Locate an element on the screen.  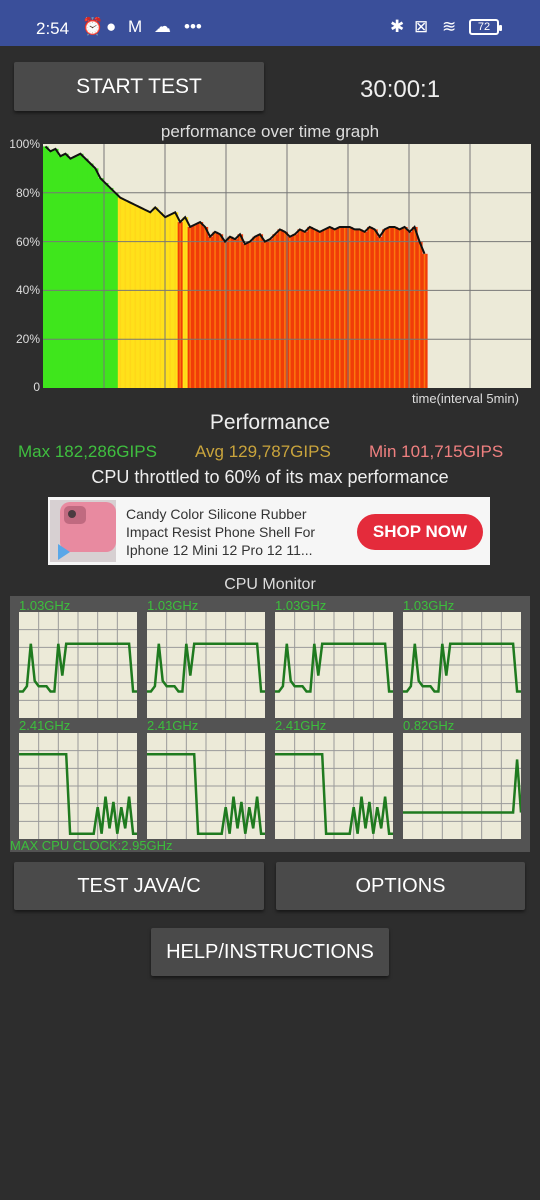
test-timer: 30:00:1 is located at coordinates (400, 89).